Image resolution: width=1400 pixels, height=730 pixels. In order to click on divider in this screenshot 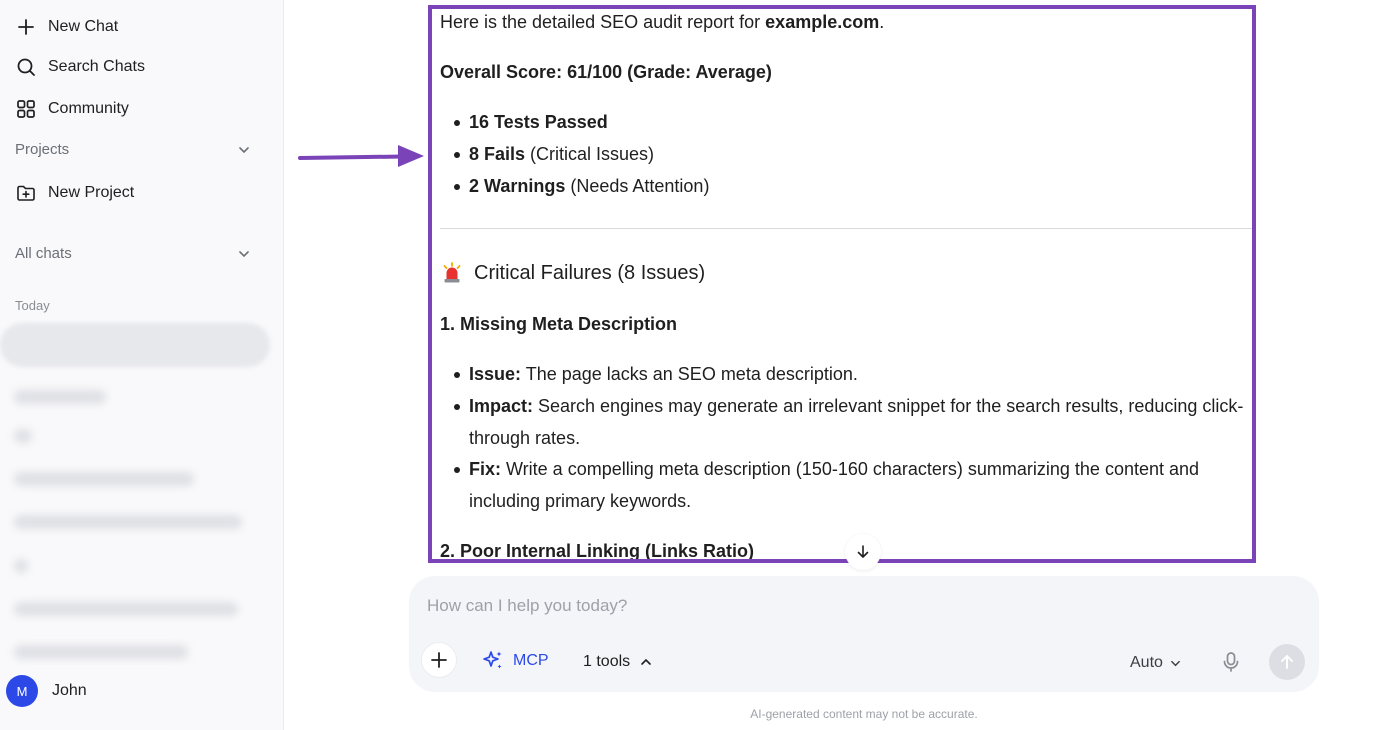, I will do `click(846, 228)`.